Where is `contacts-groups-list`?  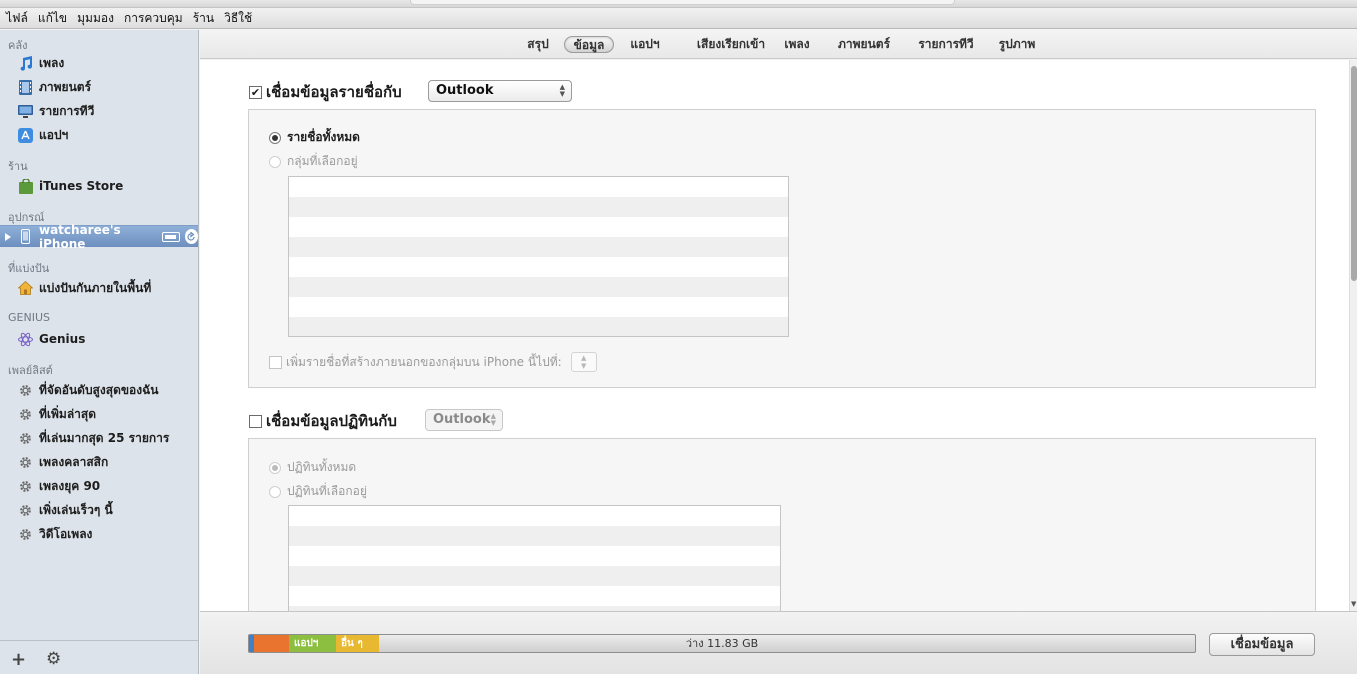
contacts-groups-list is located at coordinates (538, 256).